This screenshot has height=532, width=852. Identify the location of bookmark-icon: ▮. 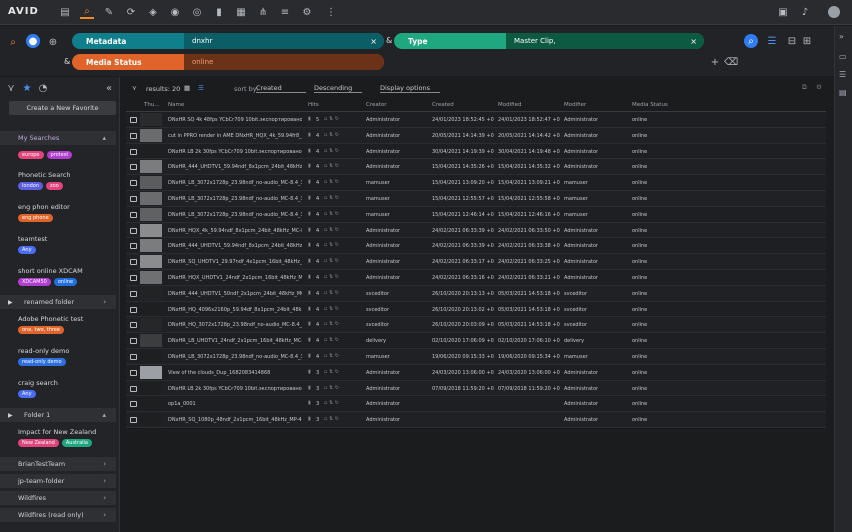
(219, 12).